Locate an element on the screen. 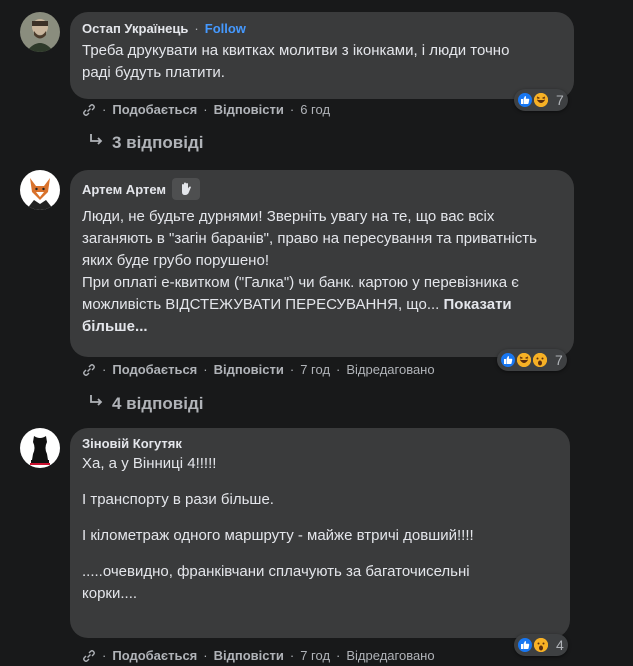 This screenshot has height=666, width=633. view-replies-button: 4 відповіді is located at coordinates (145, 403).